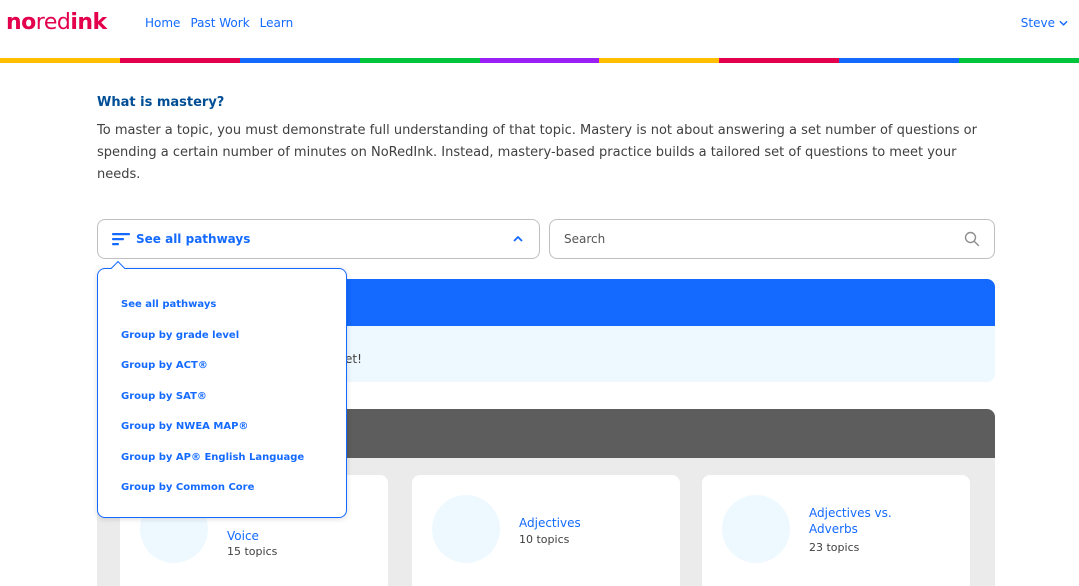 This screenshot has width=1079, height=586. I want to click on nav-past-work-link: Past Work, so click(219, 23).